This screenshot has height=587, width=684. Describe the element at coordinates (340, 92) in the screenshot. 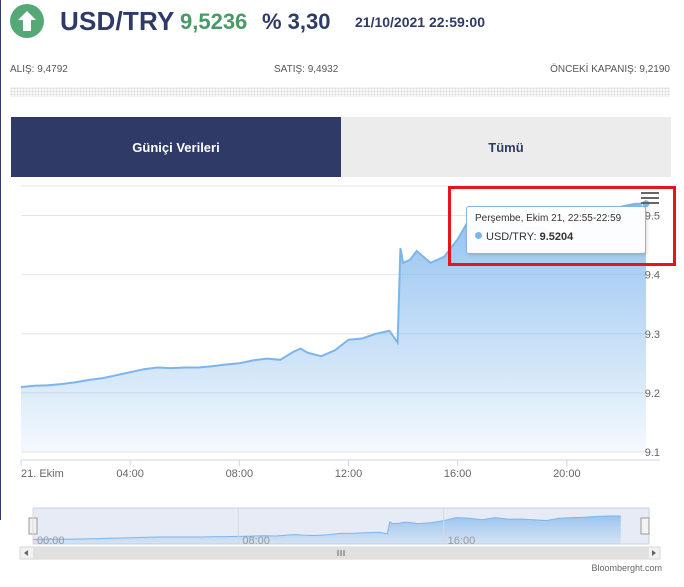

I see `dotted-divider` at that location.